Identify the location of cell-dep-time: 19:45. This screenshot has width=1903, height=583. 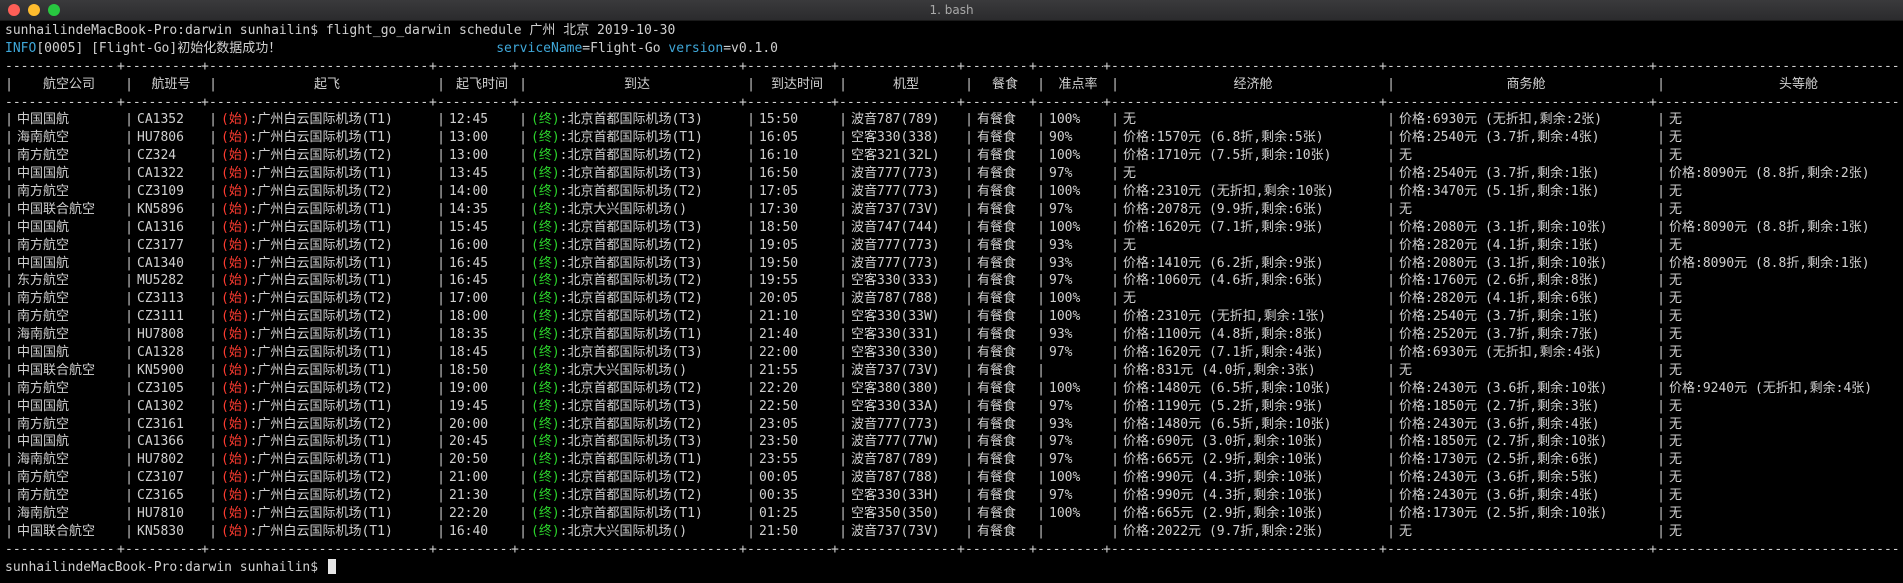
(469, 406).